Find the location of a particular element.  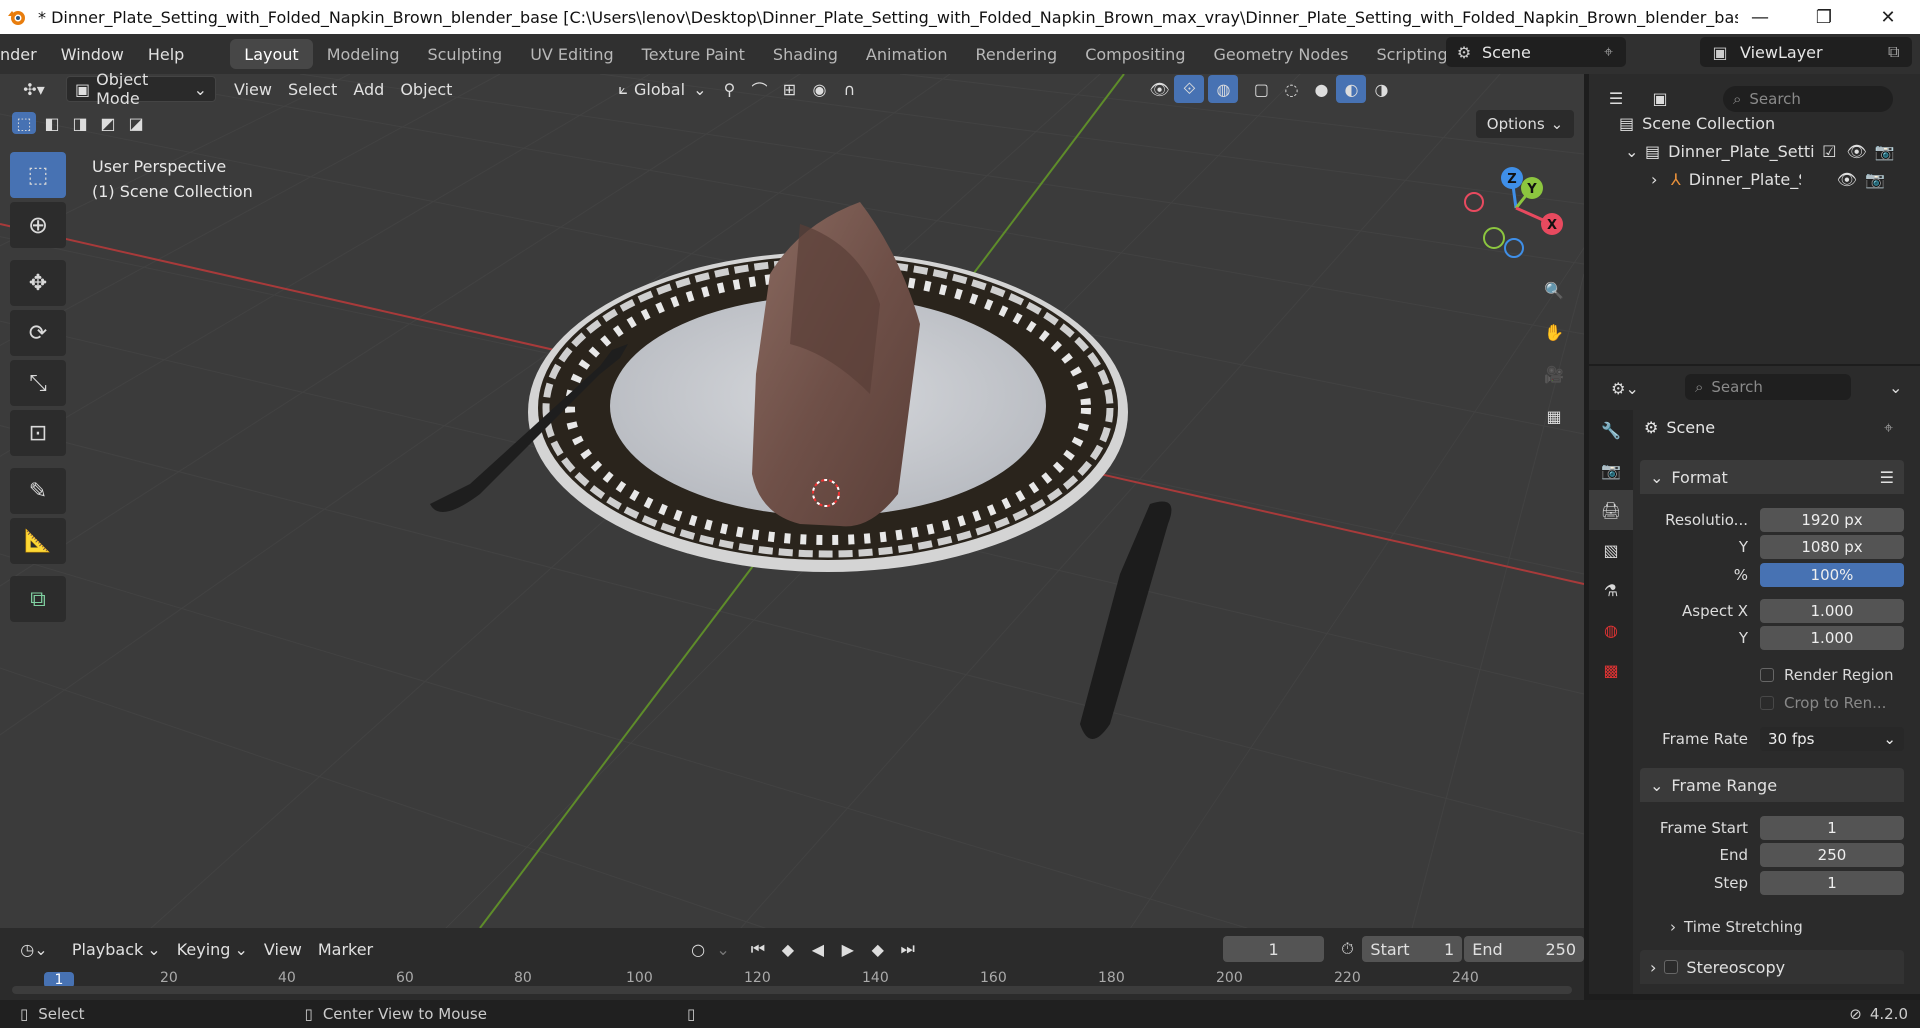

select-box-tool: ⬚ is located at coordinates (38, 175).